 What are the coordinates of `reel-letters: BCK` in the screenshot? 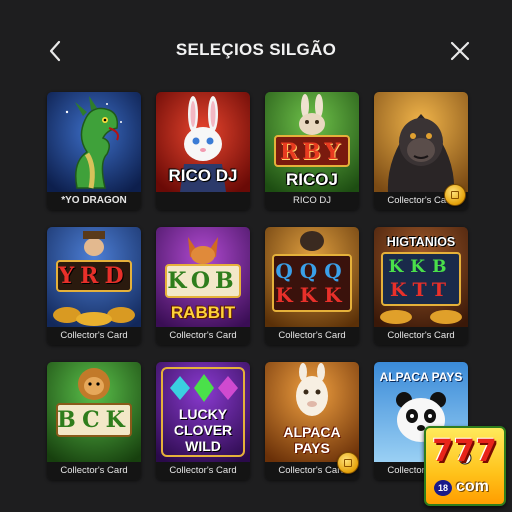 It's located at (94, 420).